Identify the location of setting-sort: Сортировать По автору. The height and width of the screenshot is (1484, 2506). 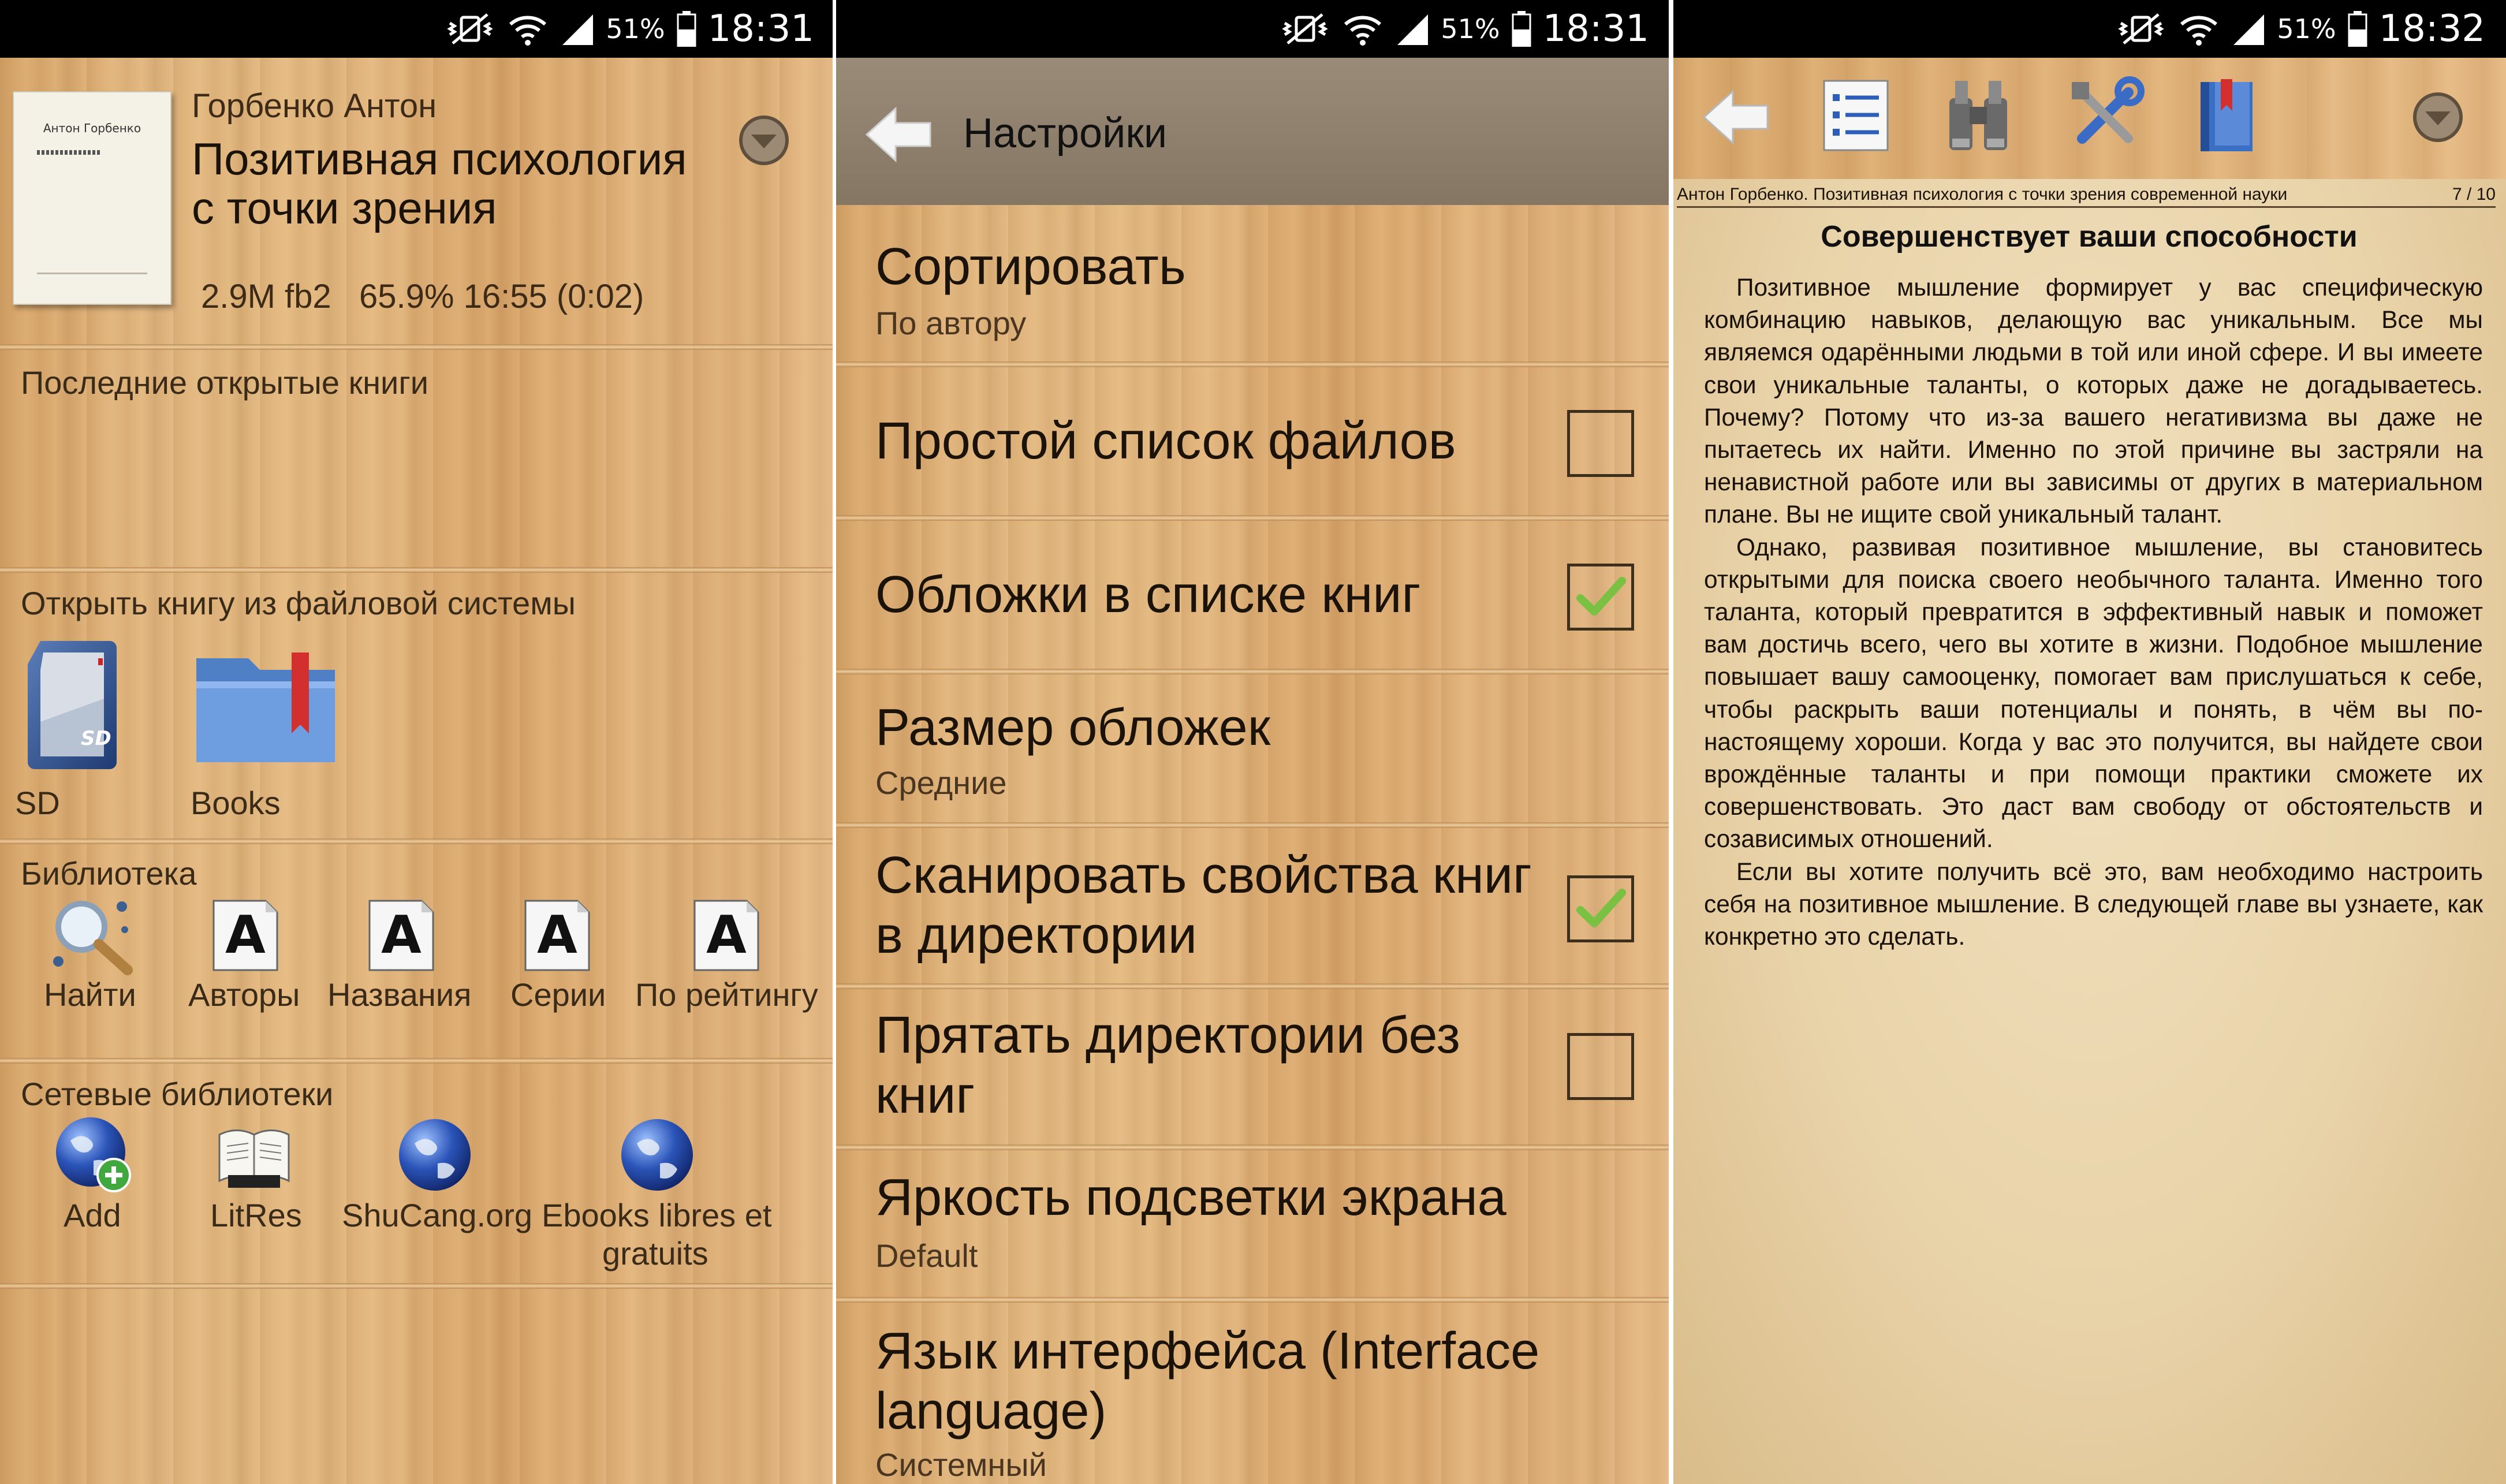
(1252, 286).